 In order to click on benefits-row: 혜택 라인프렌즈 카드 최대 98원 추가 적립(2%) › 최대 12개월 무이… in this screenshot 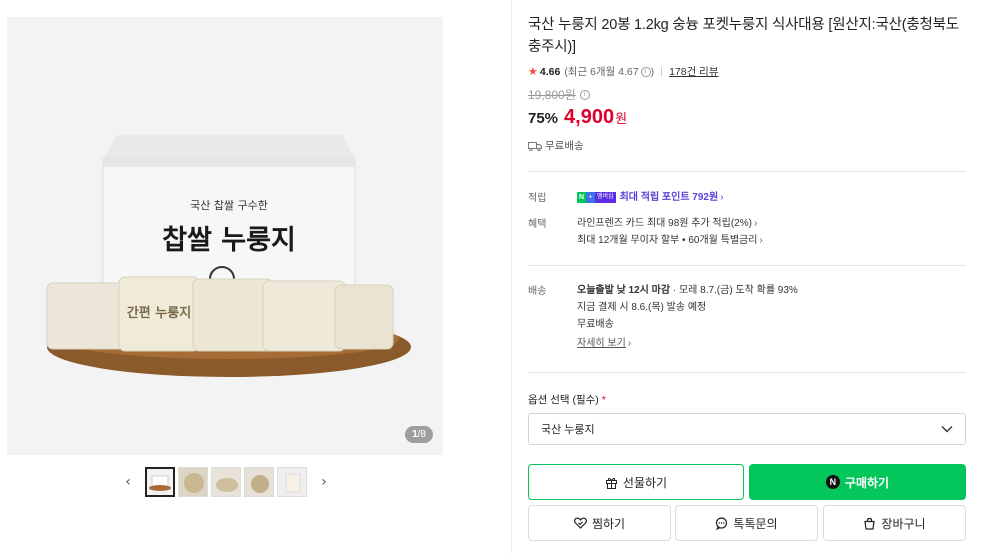, I will do `click(747, 233)`.